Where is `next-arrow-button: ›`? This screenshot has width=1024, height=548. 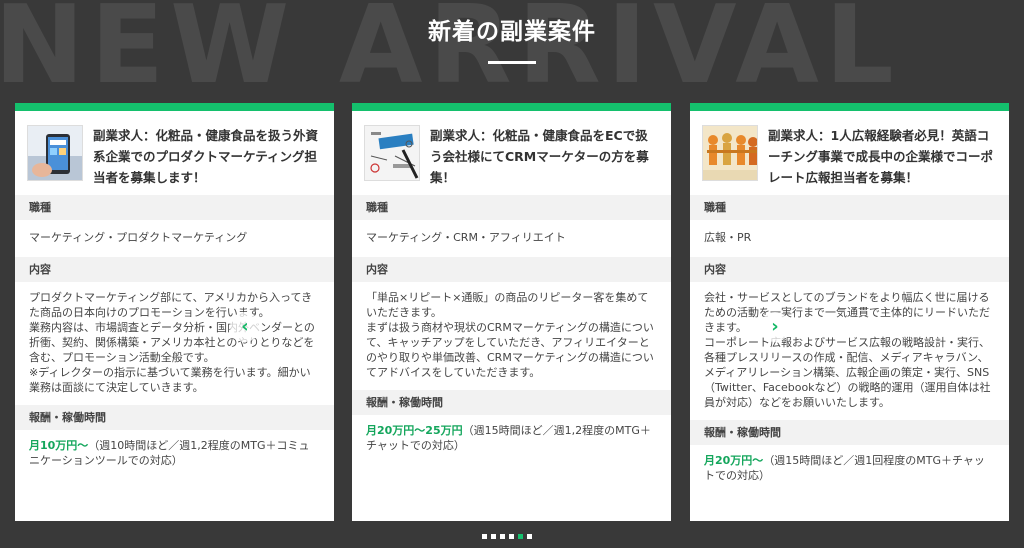
next-arrow-button: › is located at coordinates (775, 327).